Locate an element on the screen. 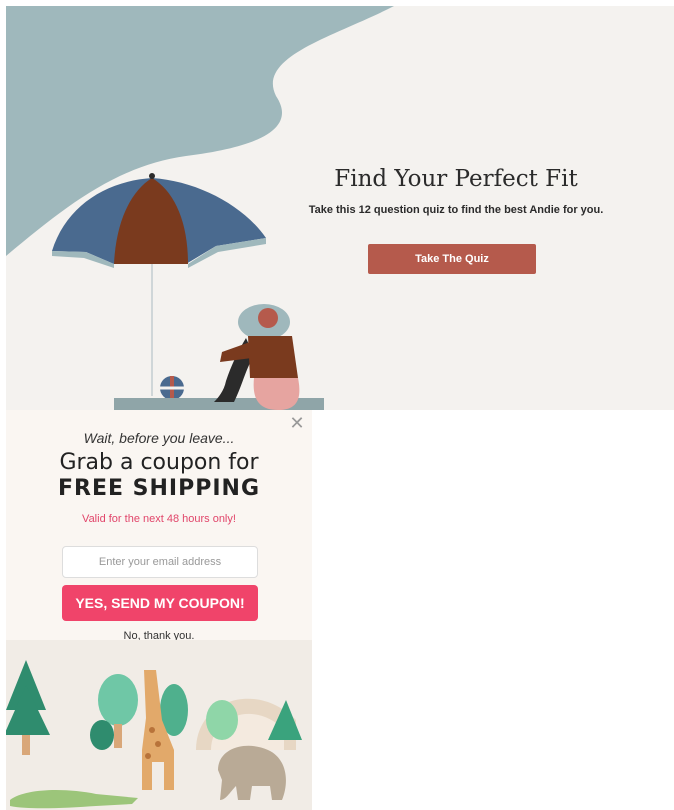 The image size is (674, 810). validity-note: Valid for the next 48 hours only! is located at coordinates (159, 519).